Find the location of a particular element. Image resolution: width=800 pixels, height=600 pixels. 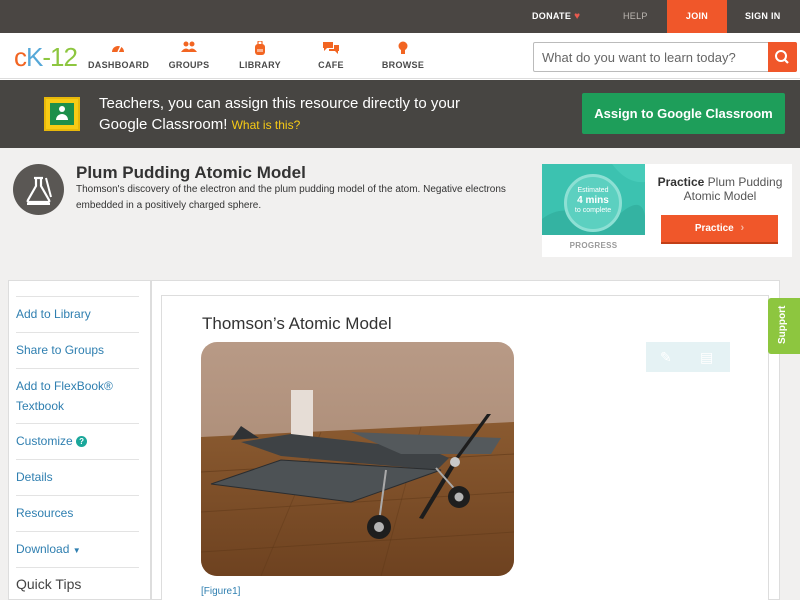

practice-button: Practice › is located at coordinates (719, 229).